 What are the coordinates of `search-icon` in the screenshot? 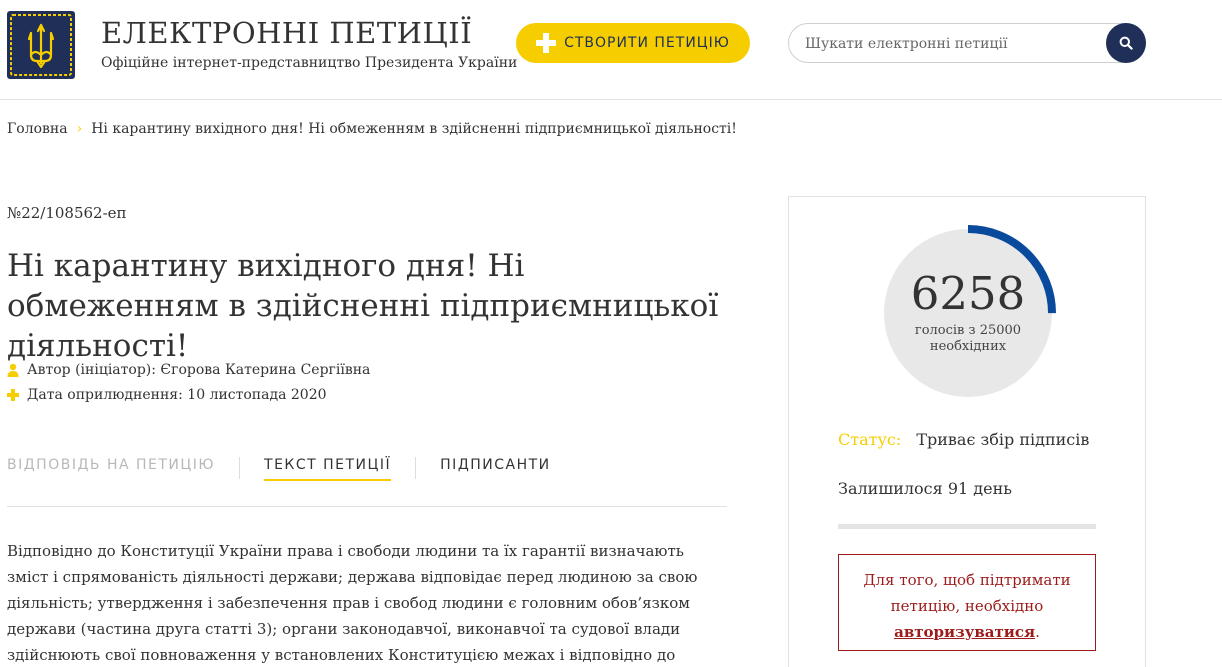 It's located at (1126, 43).